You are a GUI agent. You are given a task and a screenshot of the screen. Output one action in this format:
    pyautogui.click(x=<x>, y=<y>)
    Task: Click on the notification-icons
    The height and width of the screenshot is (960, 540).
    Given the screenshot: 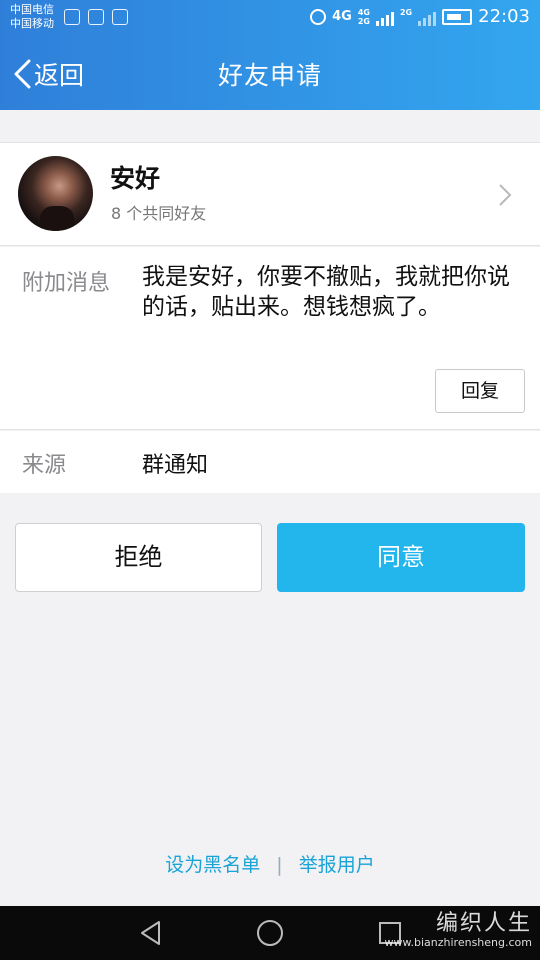 What is the action you would take?
    pyautogui.click(x=96, y=17)
    